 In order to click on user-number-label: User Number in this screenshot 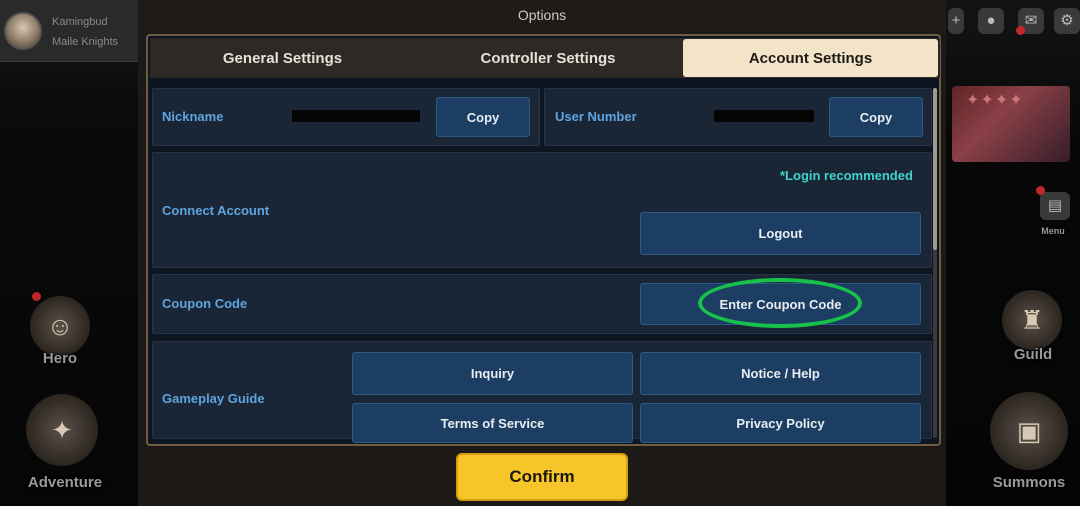, I will do `click(596, 116)`.